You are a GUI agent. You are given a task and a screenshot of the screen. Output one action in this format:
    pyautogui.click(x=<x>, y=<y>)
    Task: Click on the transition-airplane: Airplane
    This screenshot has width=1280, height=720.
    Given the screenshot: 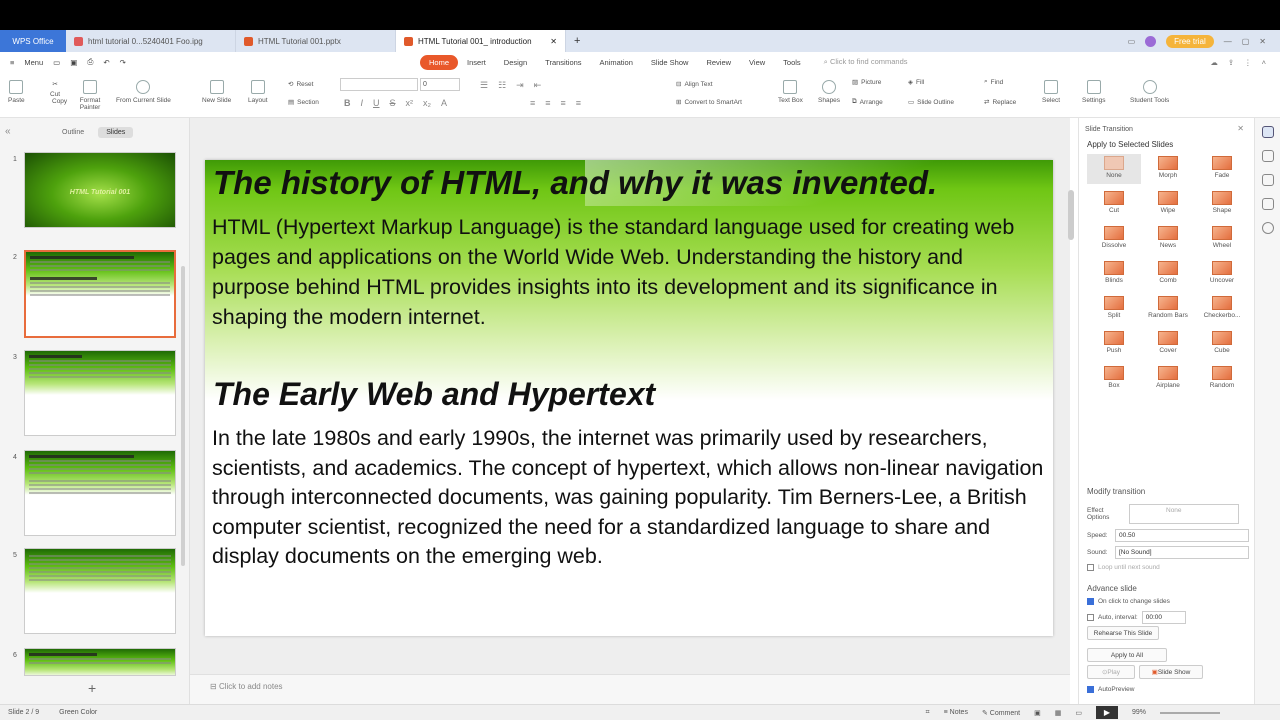 What is the action you would take?
    pyautogui.click(x=1168, y=379)
    